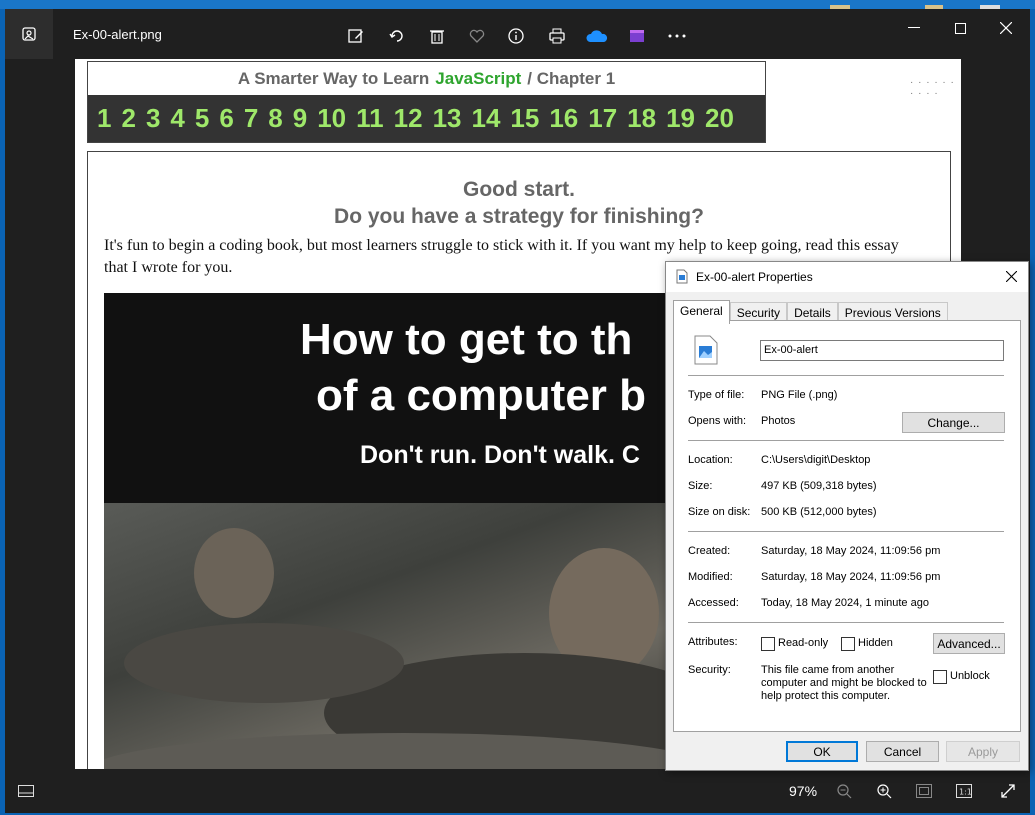 The image size is (1035, 815). Describe the element at coordinates (822, 751) in the screenshot. I see `ok-button: OK` at that location.